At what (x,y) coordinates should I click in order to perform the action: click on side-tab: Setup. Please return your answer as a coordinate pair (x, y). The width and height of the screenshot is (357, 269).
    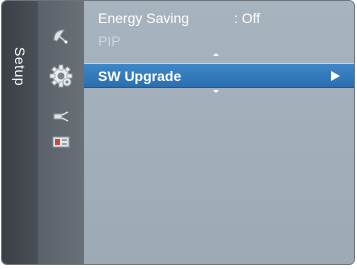
    Looking at the image, I should click on (20, 132).